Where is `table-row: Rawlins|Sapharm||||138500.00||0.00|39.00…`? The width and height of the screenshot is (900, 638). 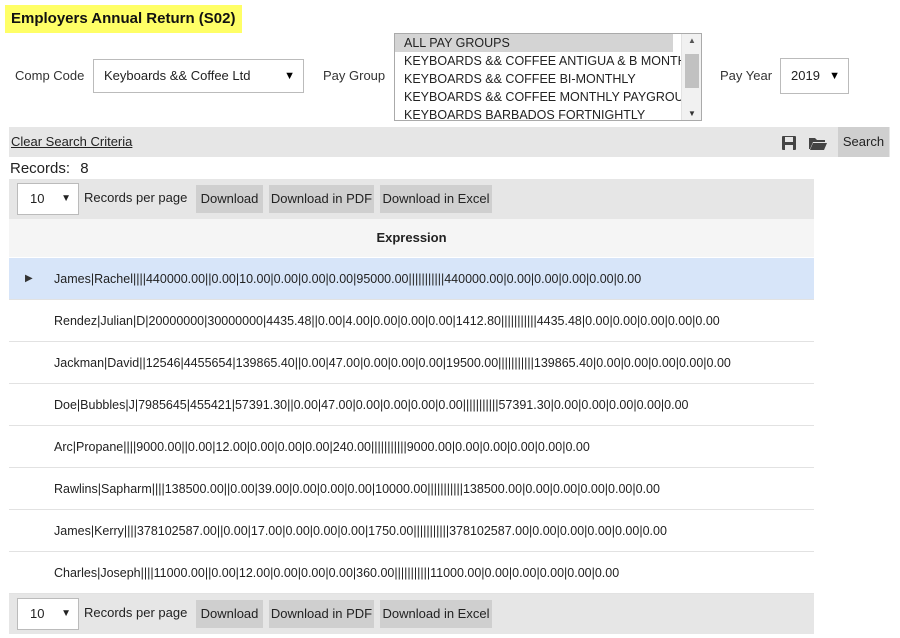
table-row: Rawlins|Sapharm||||138500.00||0.00|39.00… is located at coordinates (411, 489).